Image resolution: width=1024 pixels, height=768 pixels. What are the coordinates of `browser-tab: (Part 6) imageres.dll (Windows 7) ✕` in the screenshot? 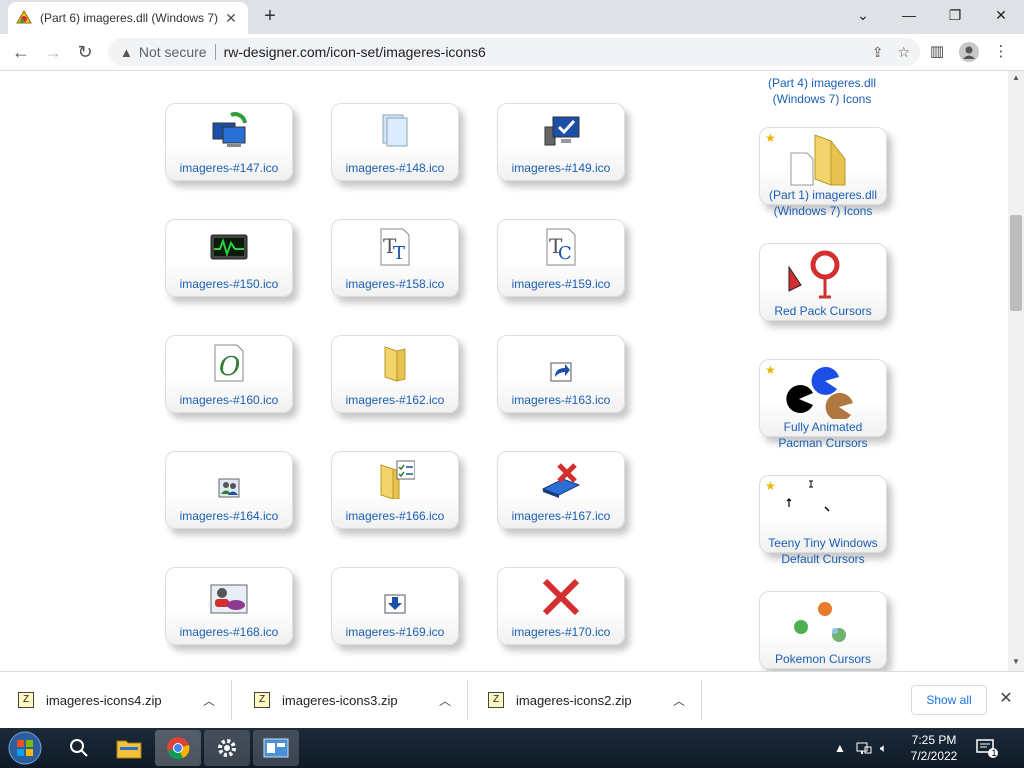 It's located at (128, 18).